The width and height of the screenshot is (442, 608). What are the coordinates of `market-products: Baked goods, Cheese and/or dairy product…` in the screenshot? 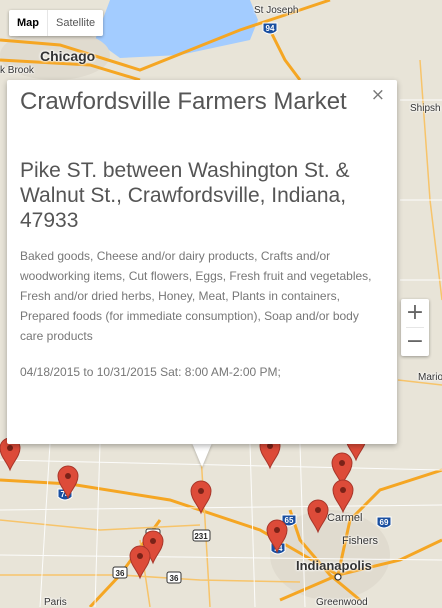 It's located at (196, 296).